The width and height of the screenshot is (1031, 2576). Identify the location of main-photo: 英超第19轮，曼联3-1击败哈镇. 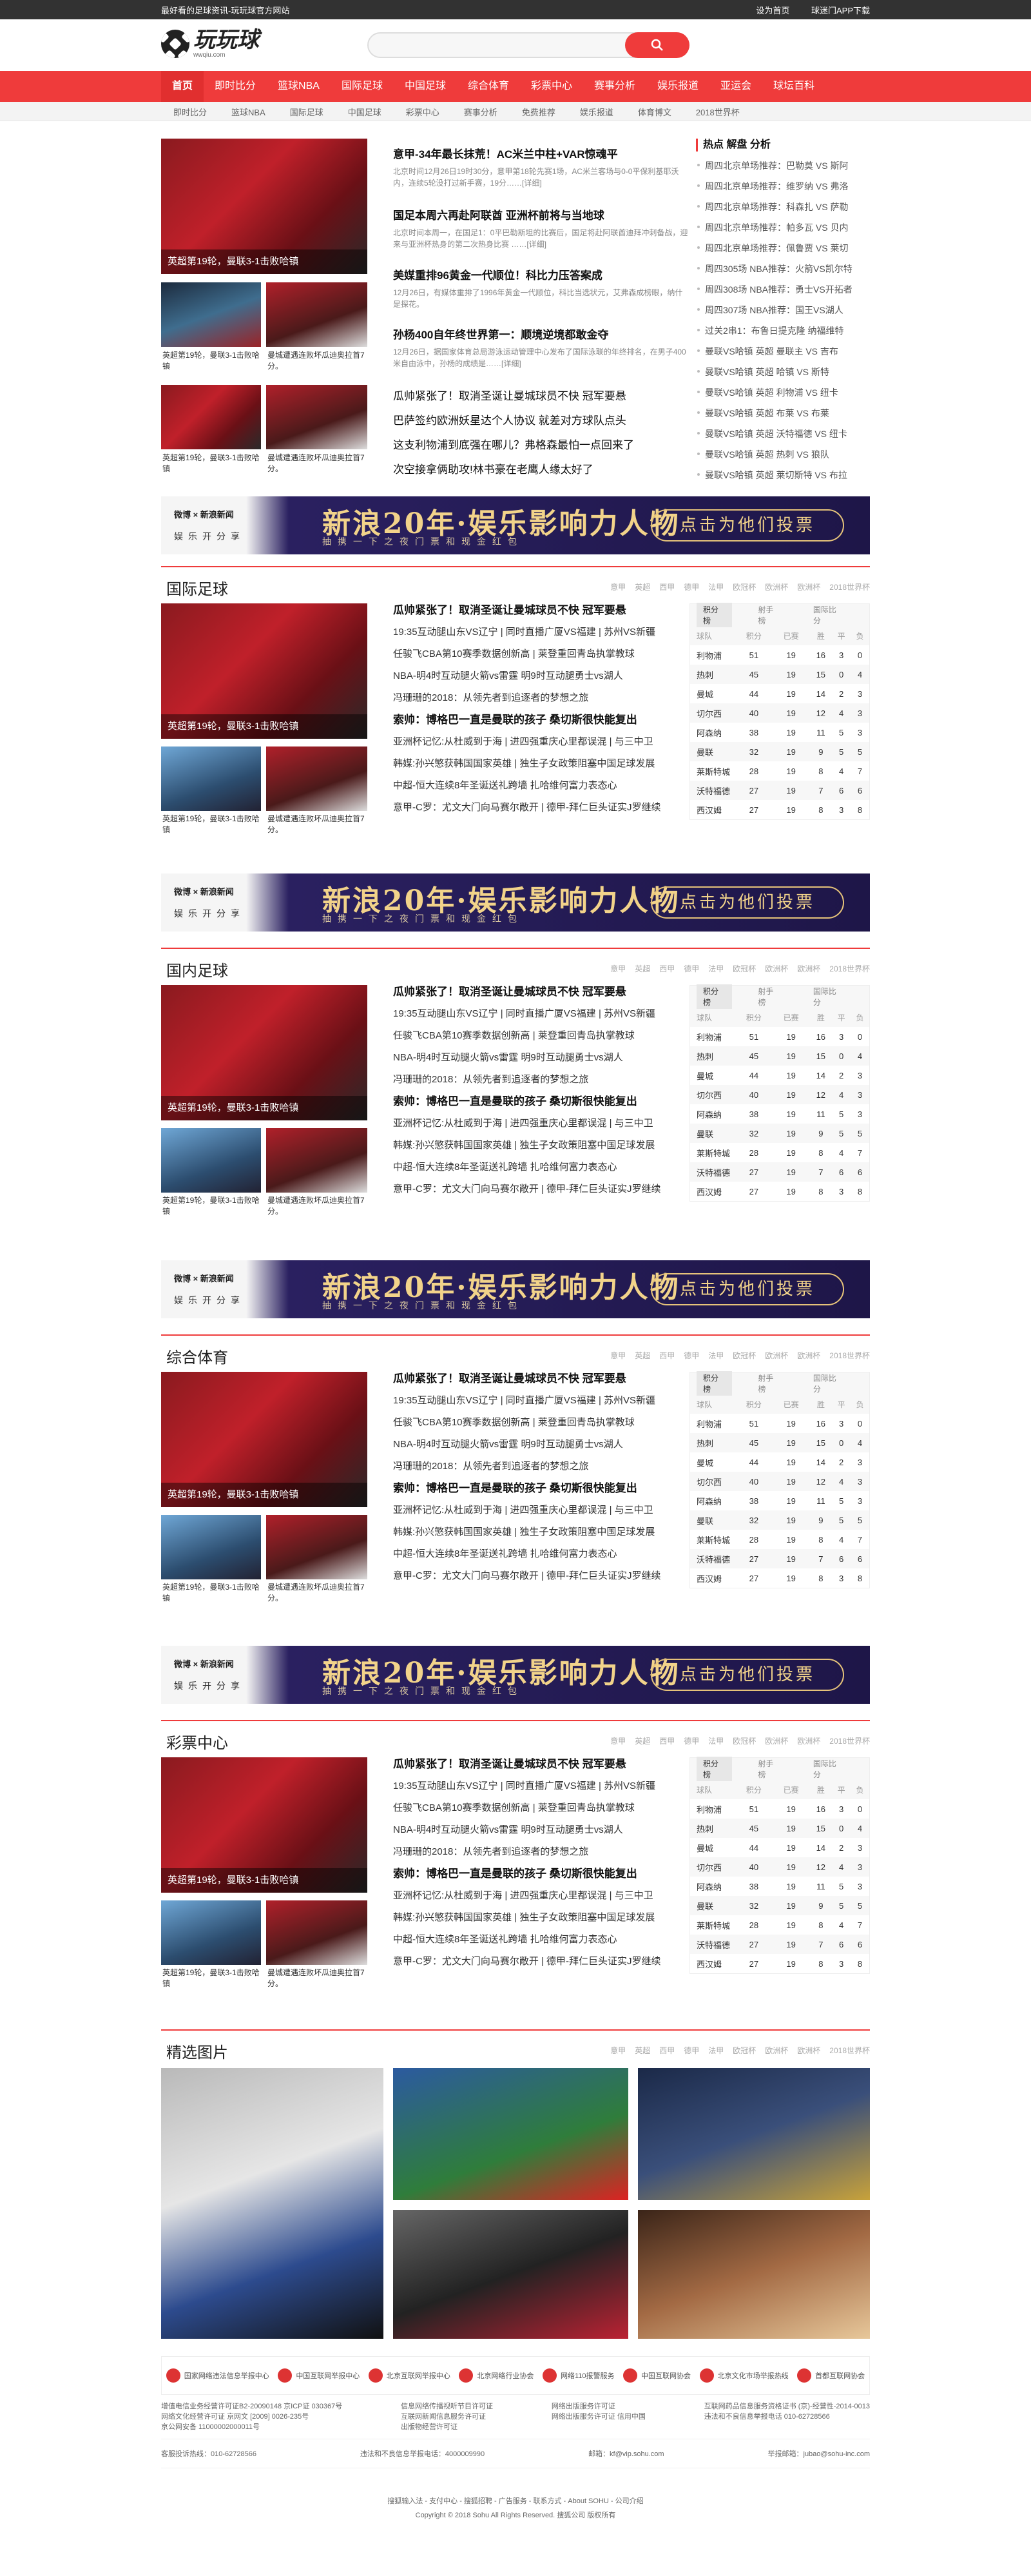
(264, 206).